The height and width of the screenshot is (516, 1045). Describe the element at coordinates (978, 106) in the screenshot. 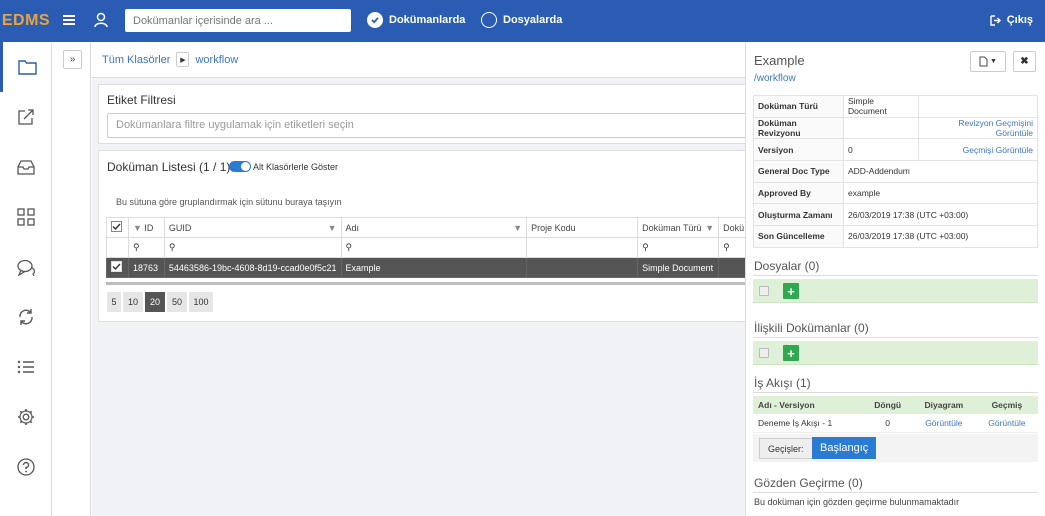

I see `property-link` at that location.